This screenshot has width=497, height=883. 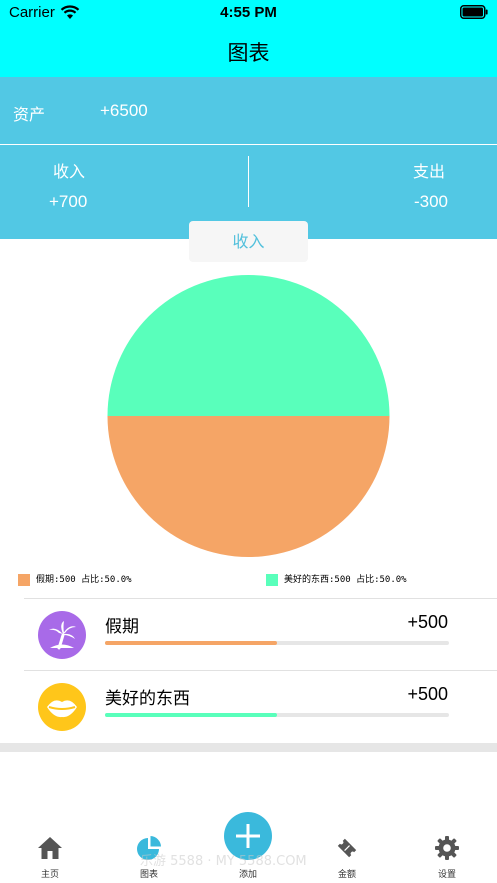 What do you see at coordinates (248, 747) in the screenshot?
I see `section-separator` at bounding box center [248, 747].